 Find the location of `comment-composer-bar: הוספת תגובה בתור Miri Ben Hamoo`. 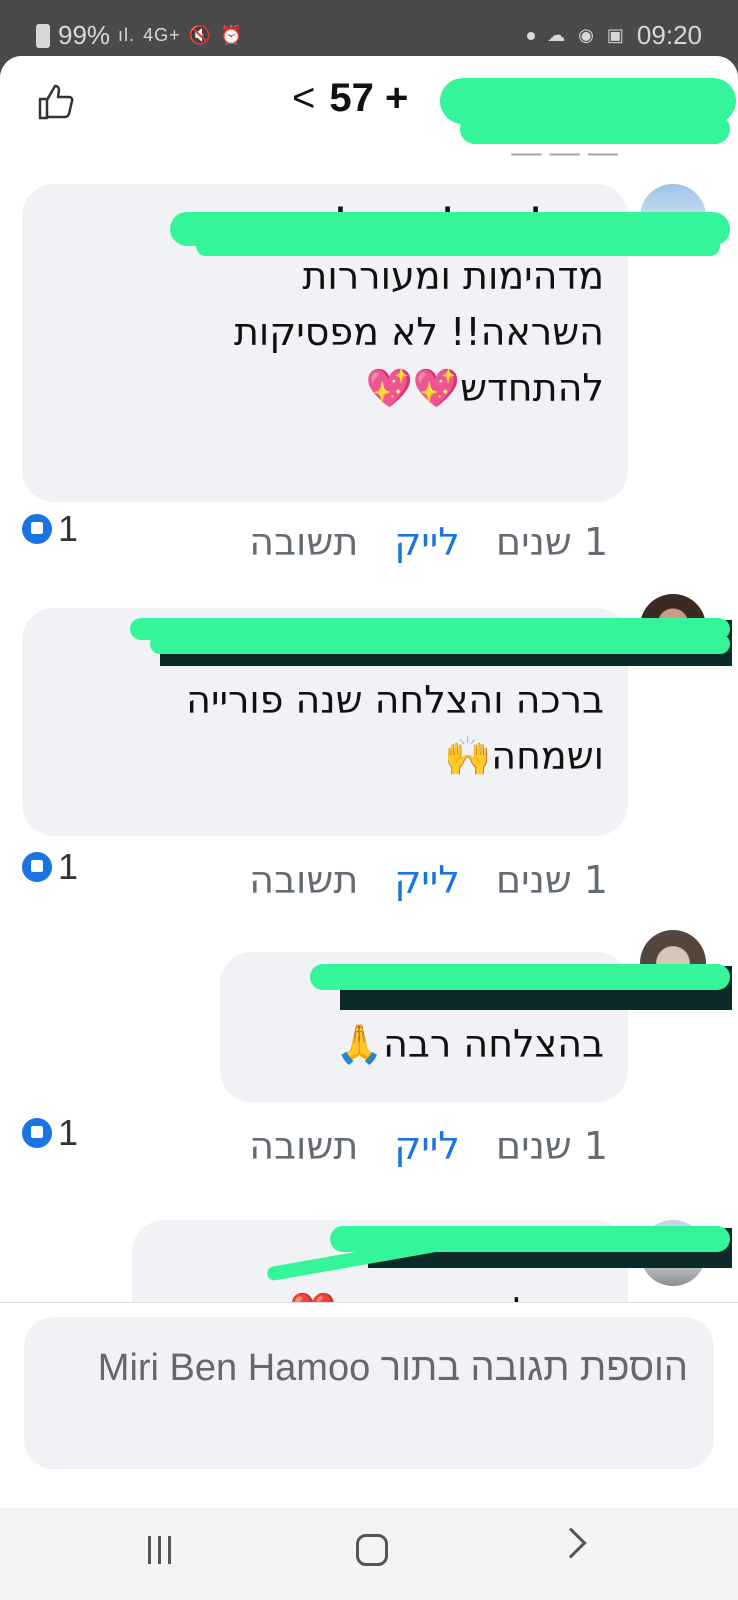

comment-composer-bar: הוספת תגובה בתור Miri Ben Hamoo is located at coordinates (369, 1405).